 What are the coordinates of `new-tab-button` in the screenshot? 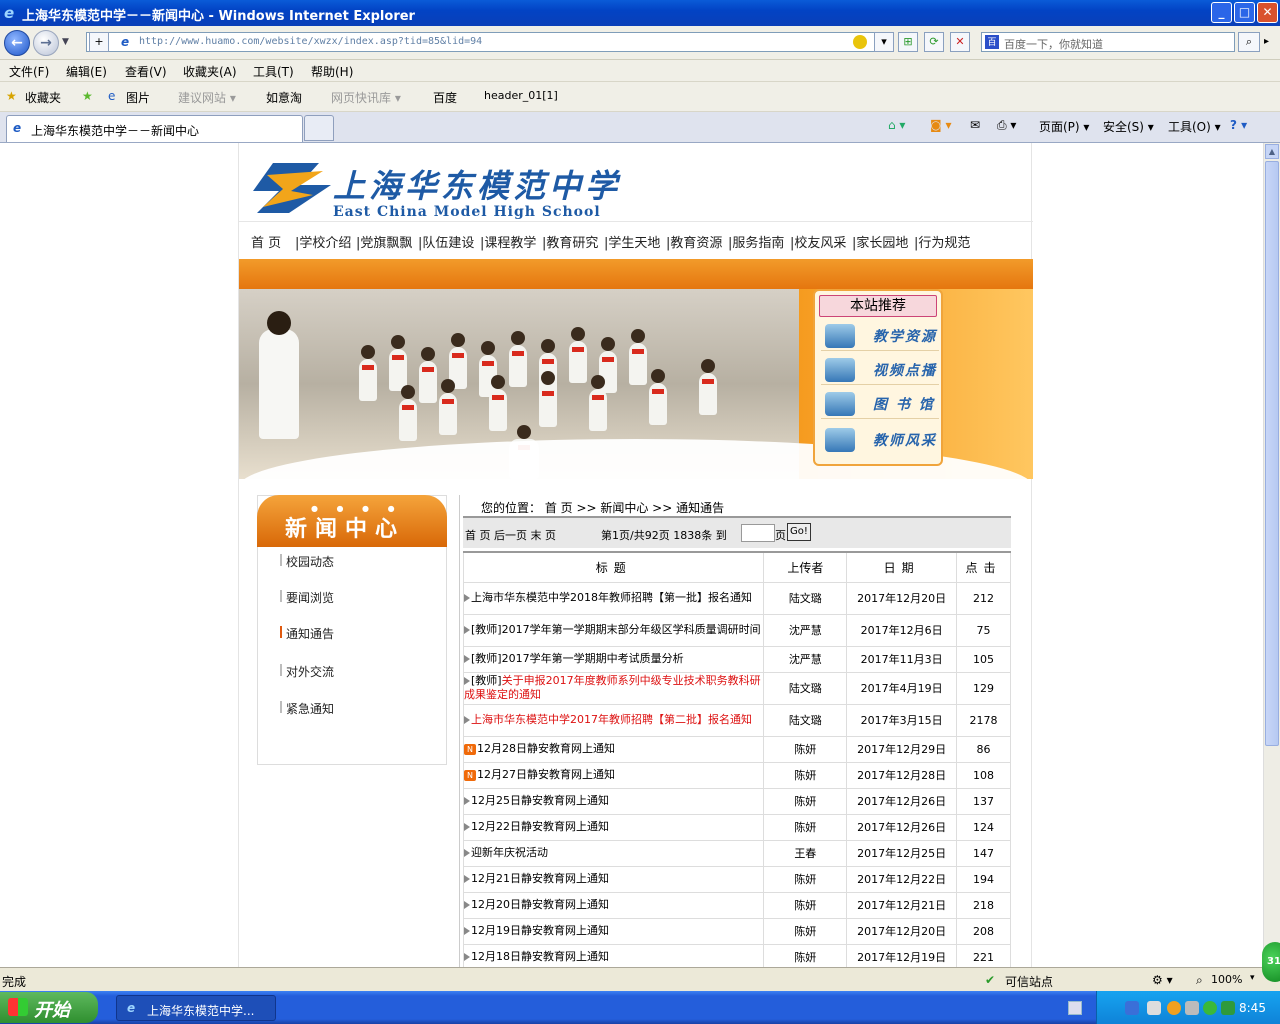 It's located at (319, 128).